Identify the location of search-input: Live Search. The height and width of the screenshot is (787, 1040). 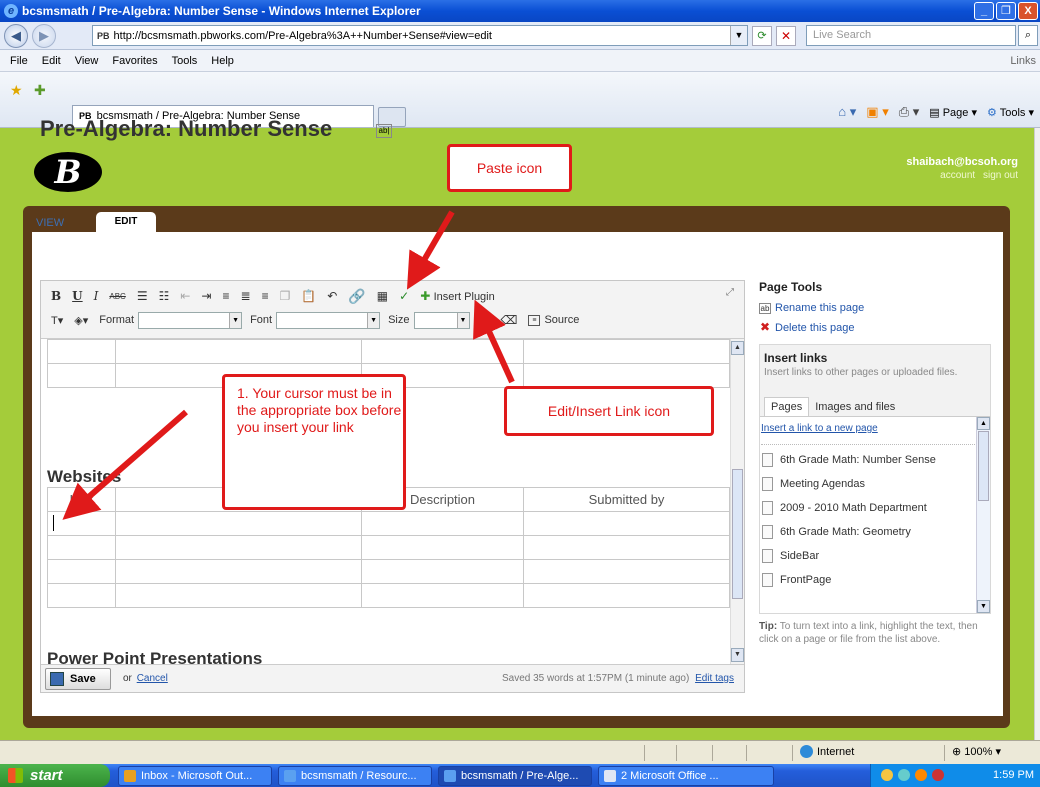
(911, 35).